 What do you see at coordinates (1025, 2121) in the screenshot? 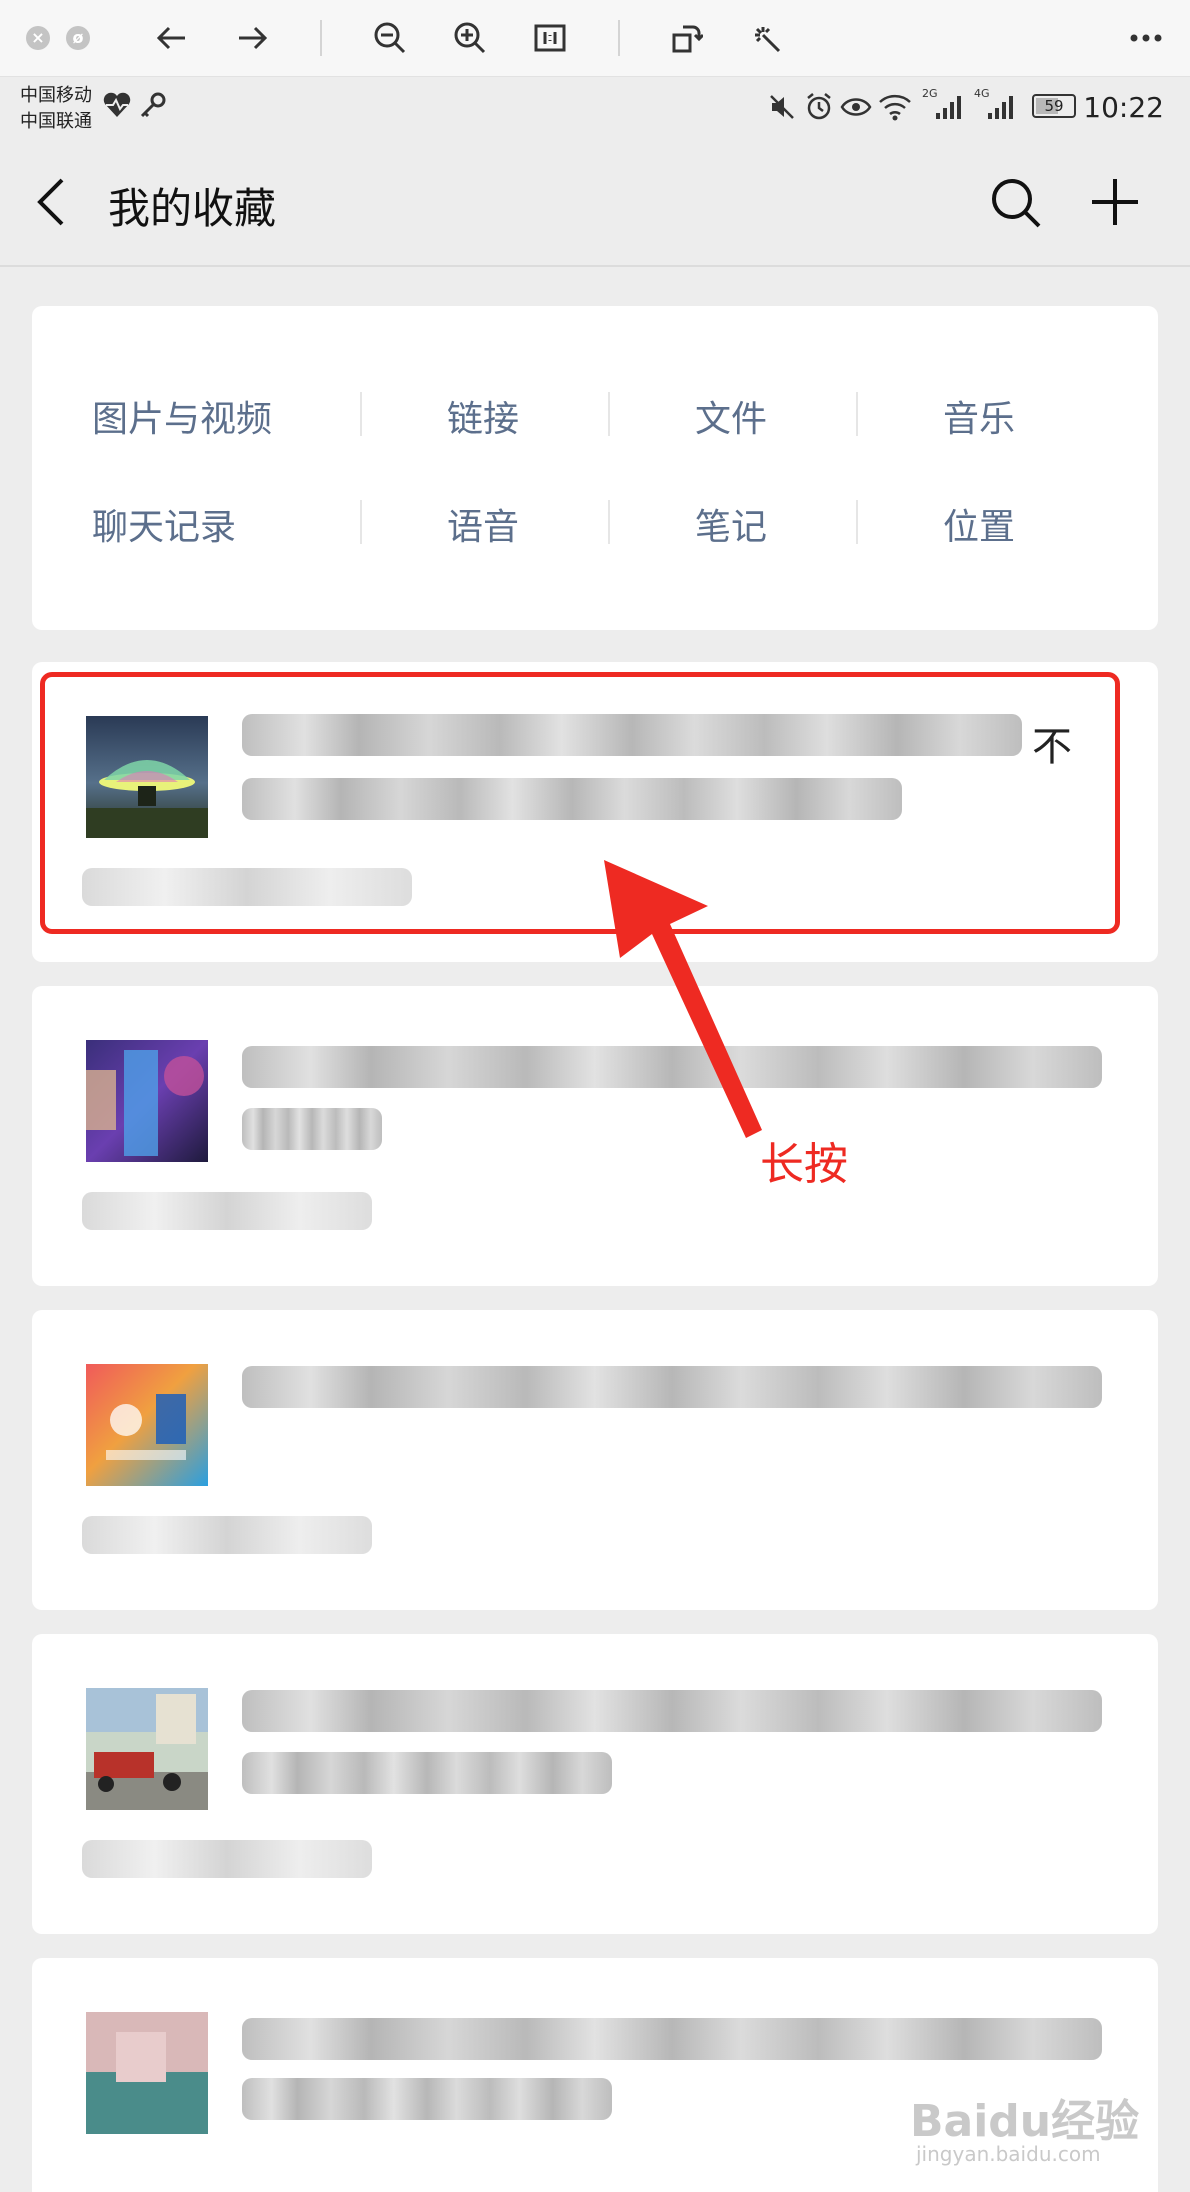
I see `watermark-brand: Baidu经验` at bounding box center [1025, 2121].